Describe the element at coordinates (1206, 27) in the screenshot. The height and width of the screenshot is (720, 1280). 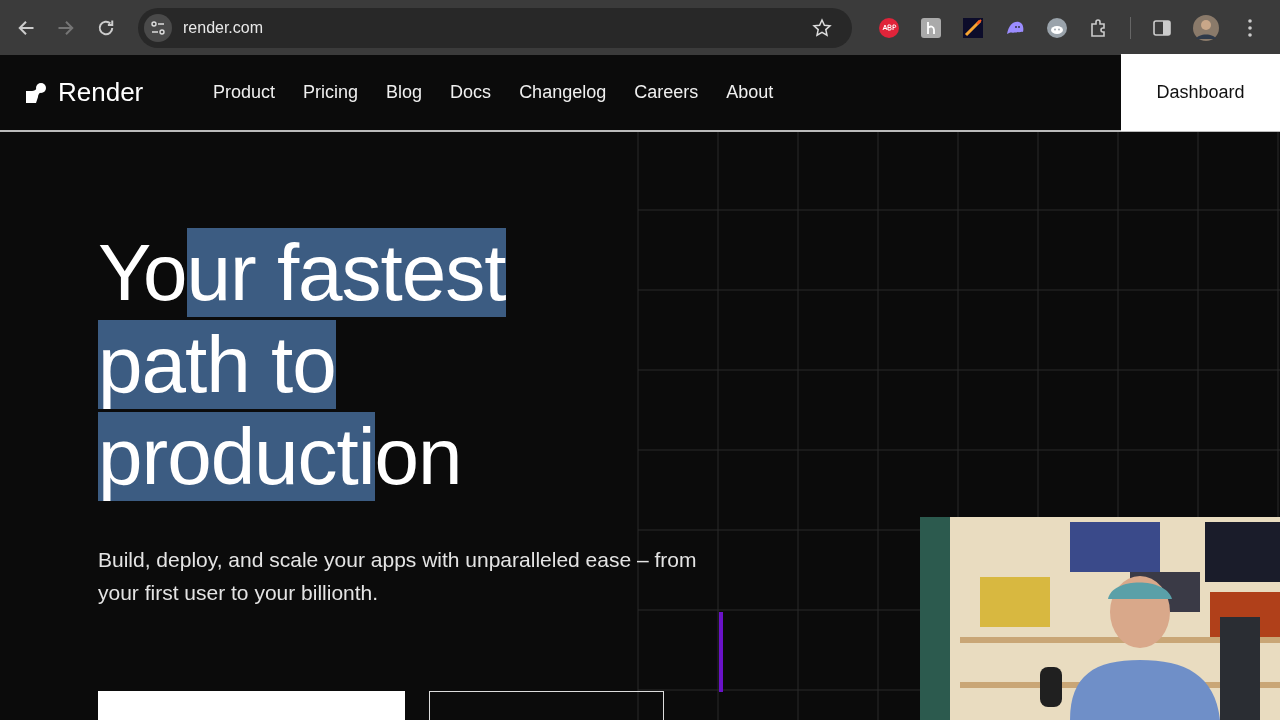
I see `profile-avatar` at that location.